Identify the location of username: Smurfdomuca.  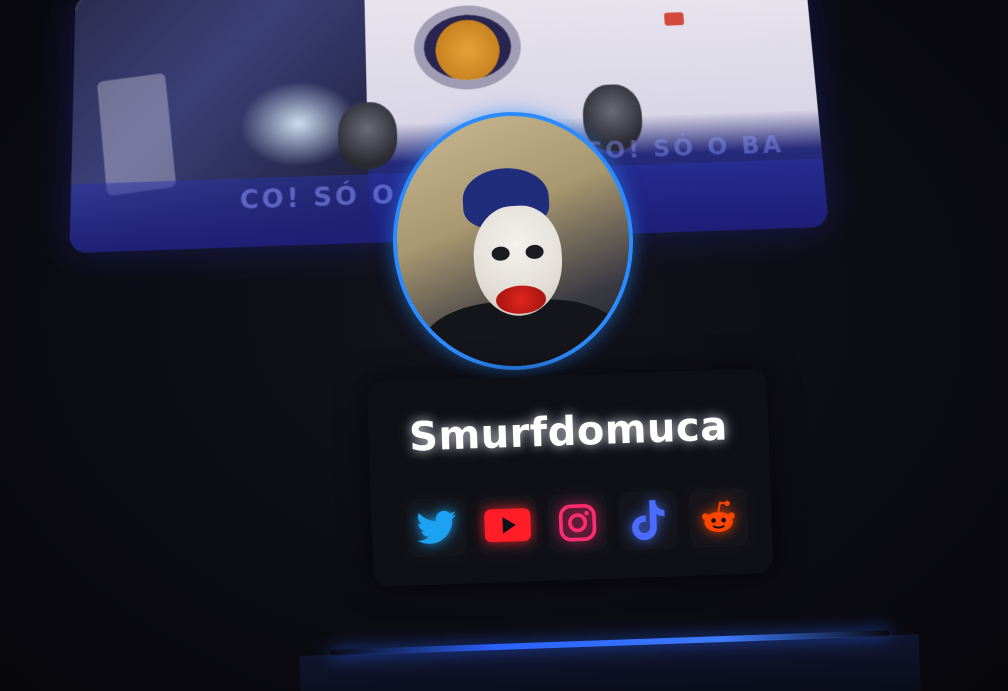
(568, 432).